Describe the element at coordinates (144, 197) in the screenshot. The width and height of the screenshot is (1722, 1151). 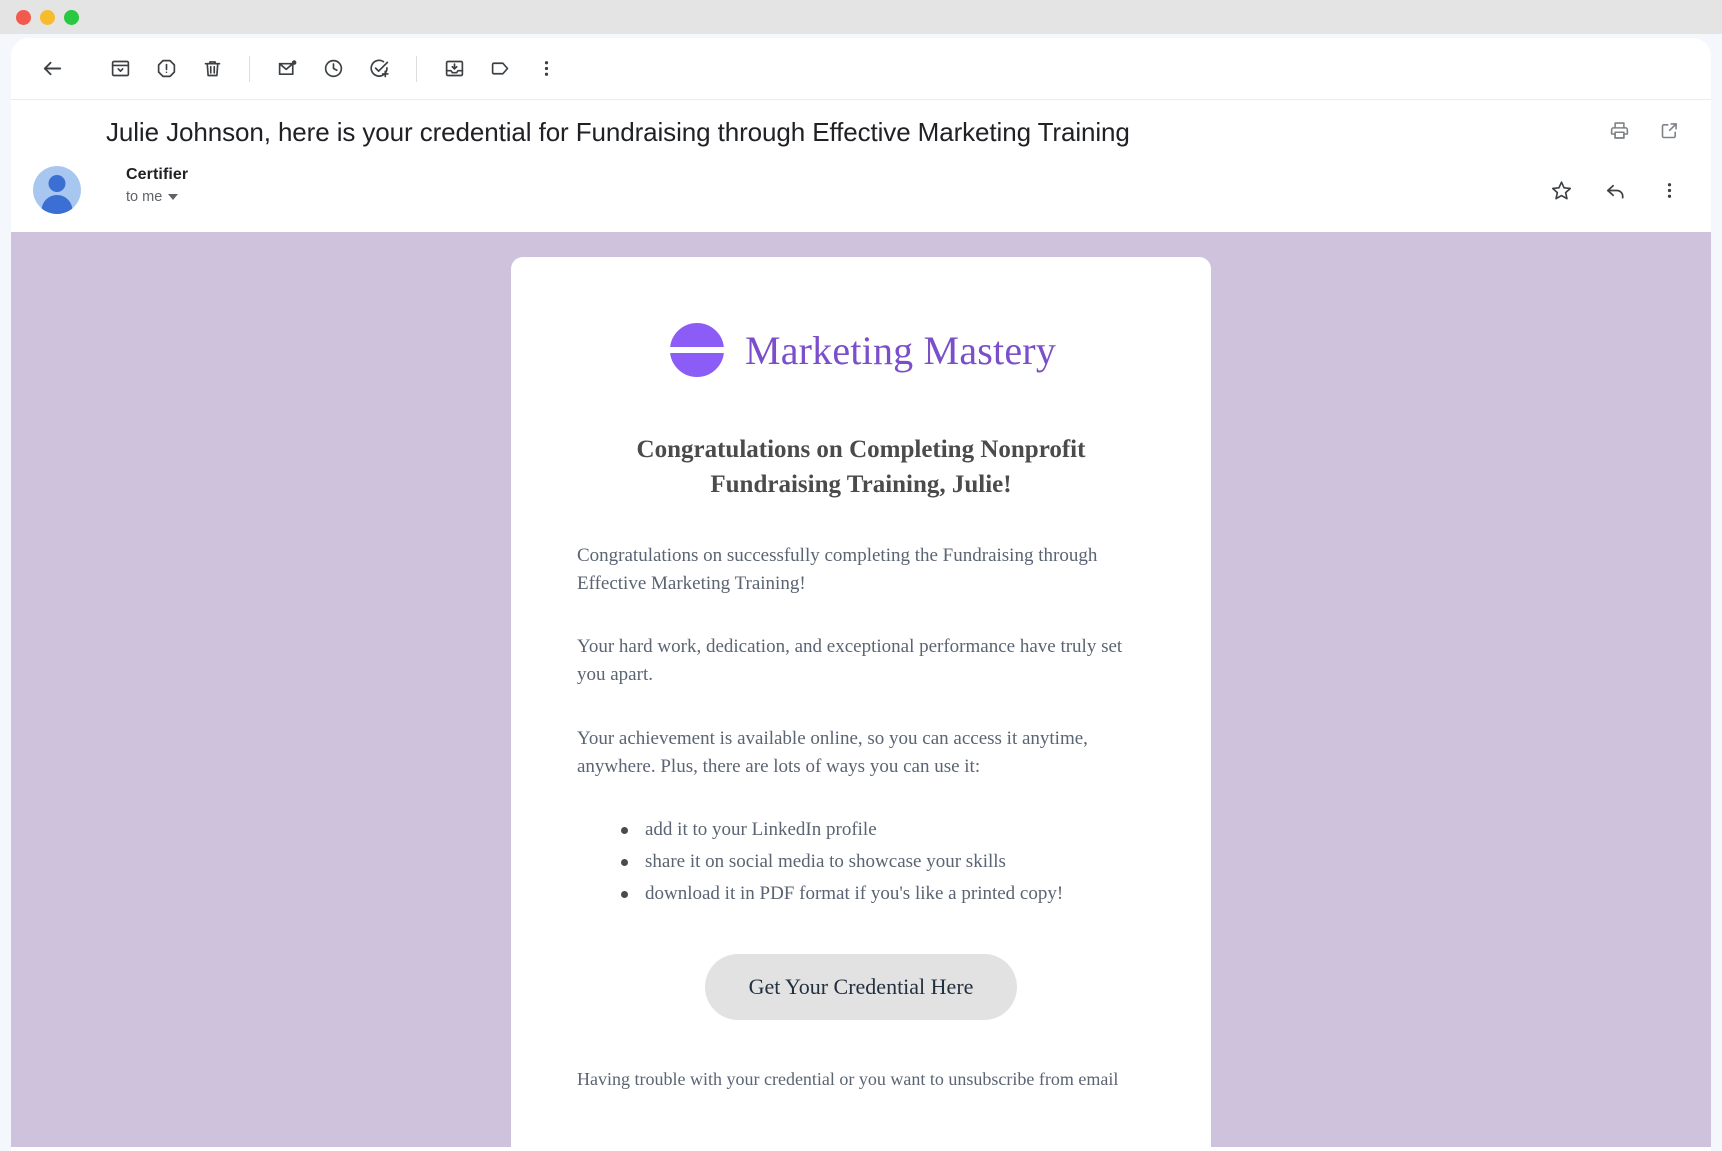
I see `recipient-label: to me` at that location.